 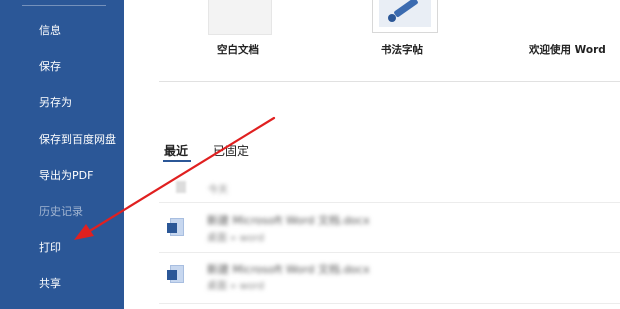 I want to click on template-label-blank: 空白文档, so click(x=238, y=49).